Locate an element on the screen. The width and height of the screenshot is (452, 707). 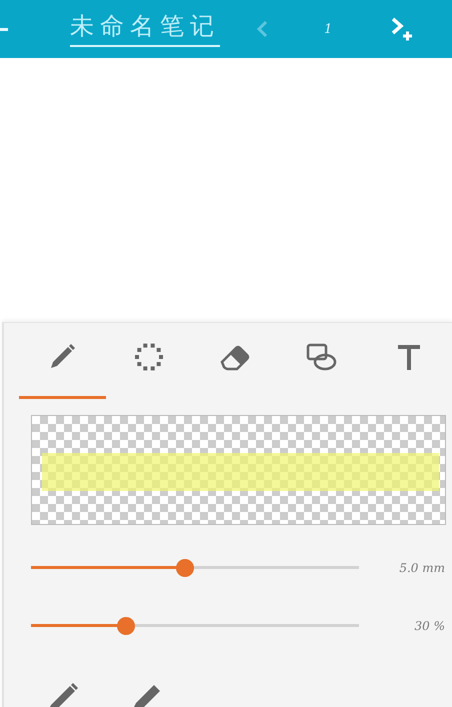
slider-reading: 30 % is located at coordinates (429, 626).